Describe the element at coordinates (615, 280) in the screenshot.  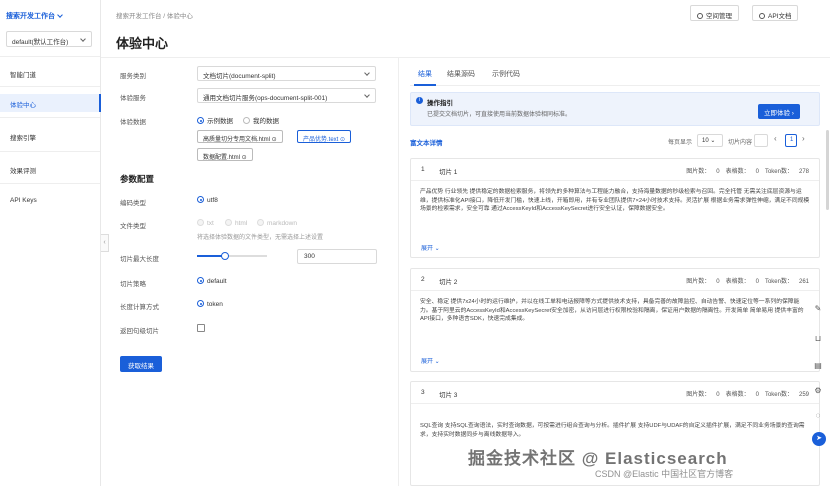
I see `chunk-card-header: 2 切片 2 图片数： 0 表格数： 0 Token数： 261` at that location.